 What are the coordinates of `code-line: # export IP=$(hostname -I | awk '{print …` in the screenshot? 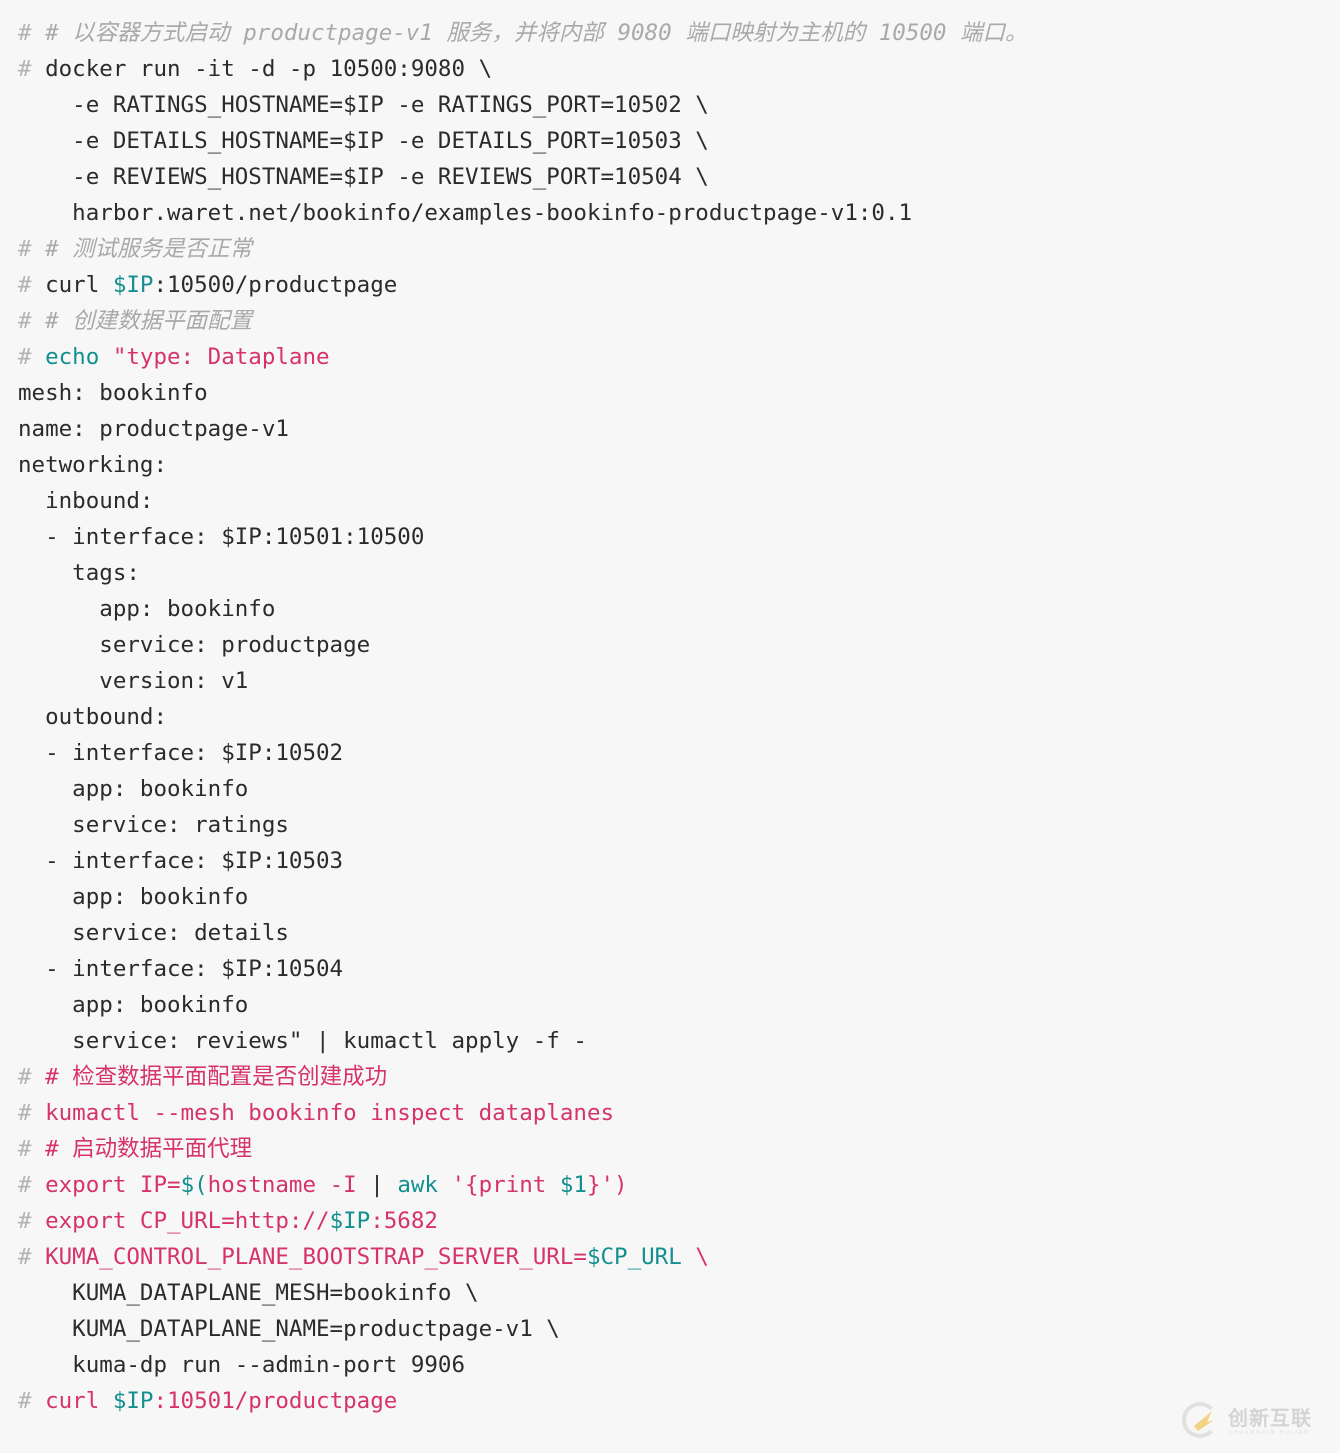 It's located at (670, 1185).